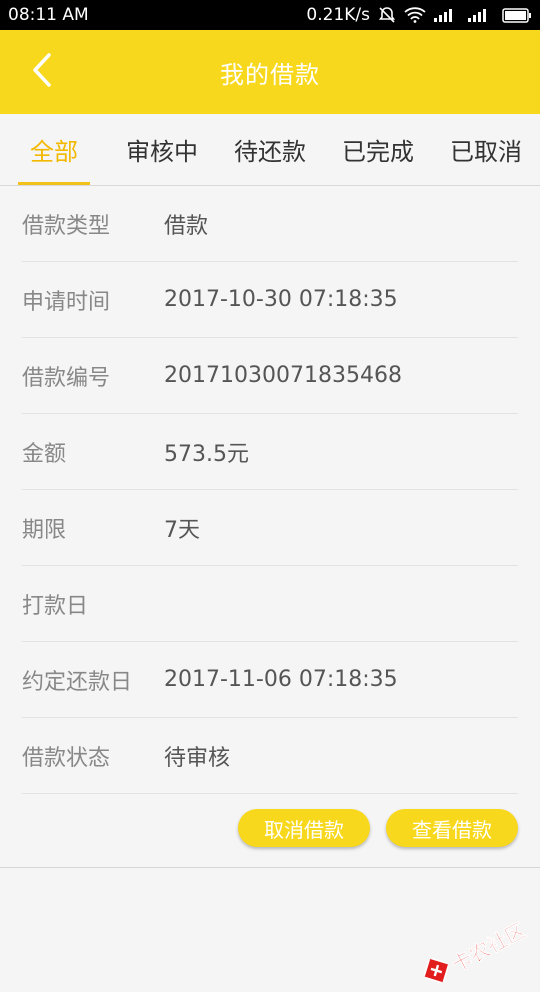  I want to click on detail-label: 期限, so click(44, 530).